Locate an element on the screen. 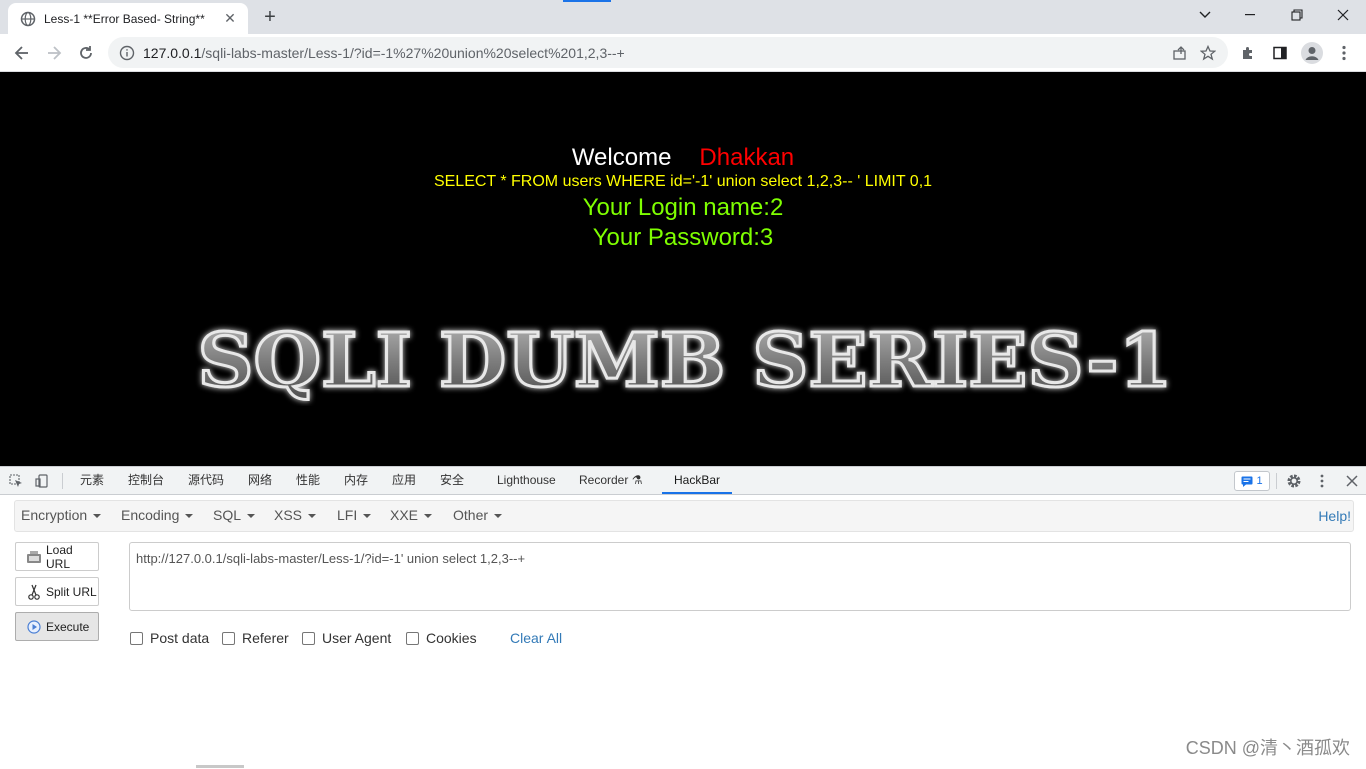 The height and width of the screenshot is (769, 1366). user-agent-checkbox: User Agent is located at coordinates (346, 638).